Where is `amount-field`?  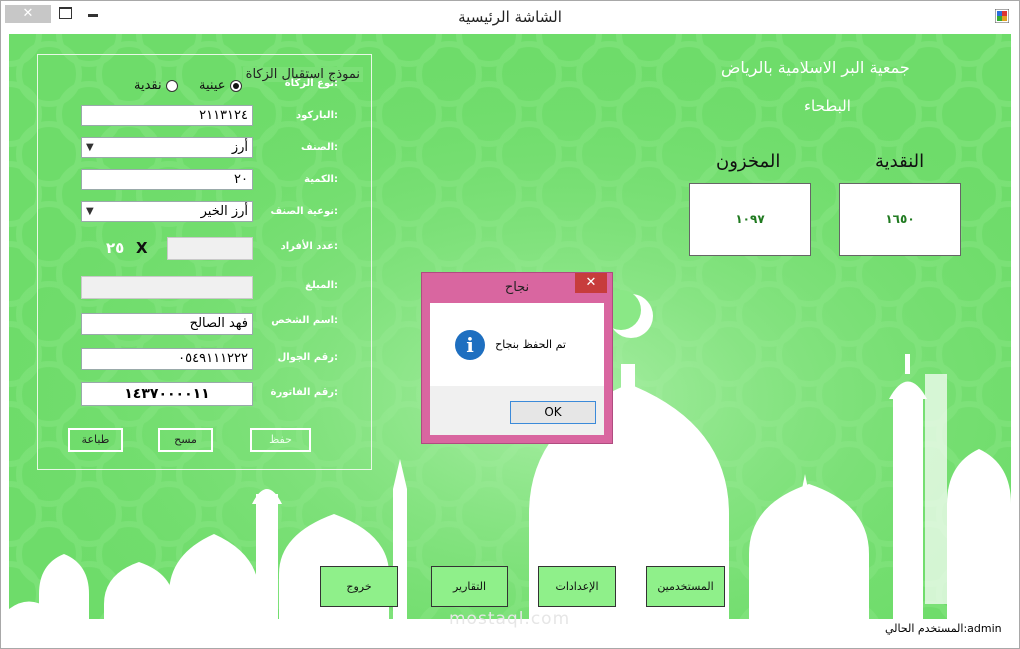 amount-field is located at coordinates (167, 287).